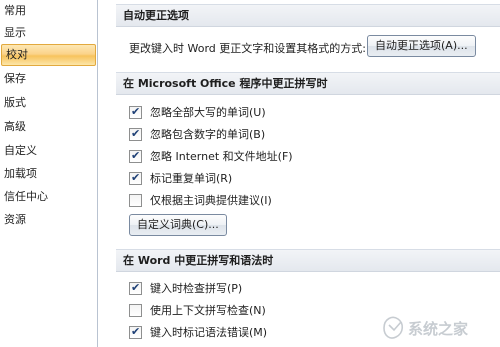  What do you see at coordinates (438, 329) in the screenshot?
I see `watermark-text: 系统之家` at bounding box center [438, 329].